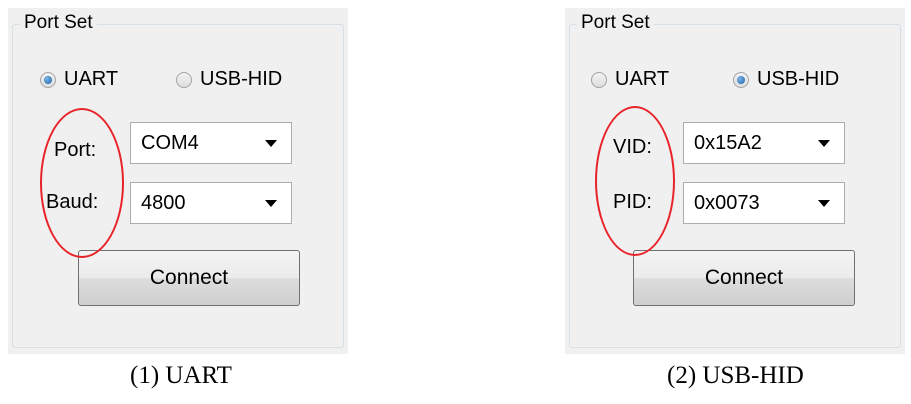  Describe the element at coordinates (632, 202) in the screenshot. I see `pid-label: PID:` at that location.